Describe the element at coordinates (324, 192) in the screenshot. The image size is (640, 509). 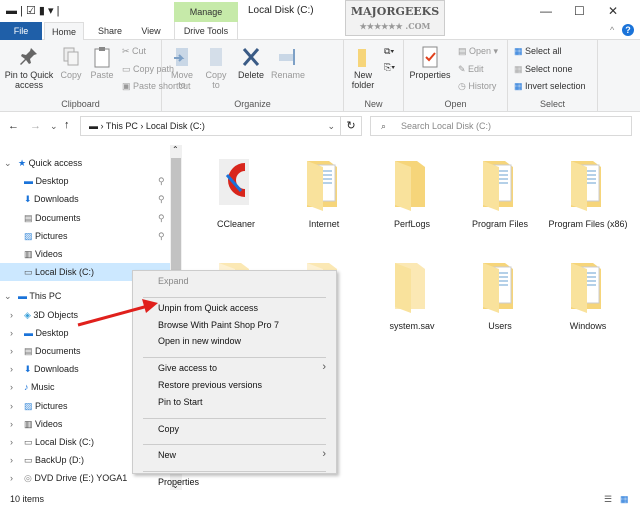
I see `file-item: Internet` at that location.